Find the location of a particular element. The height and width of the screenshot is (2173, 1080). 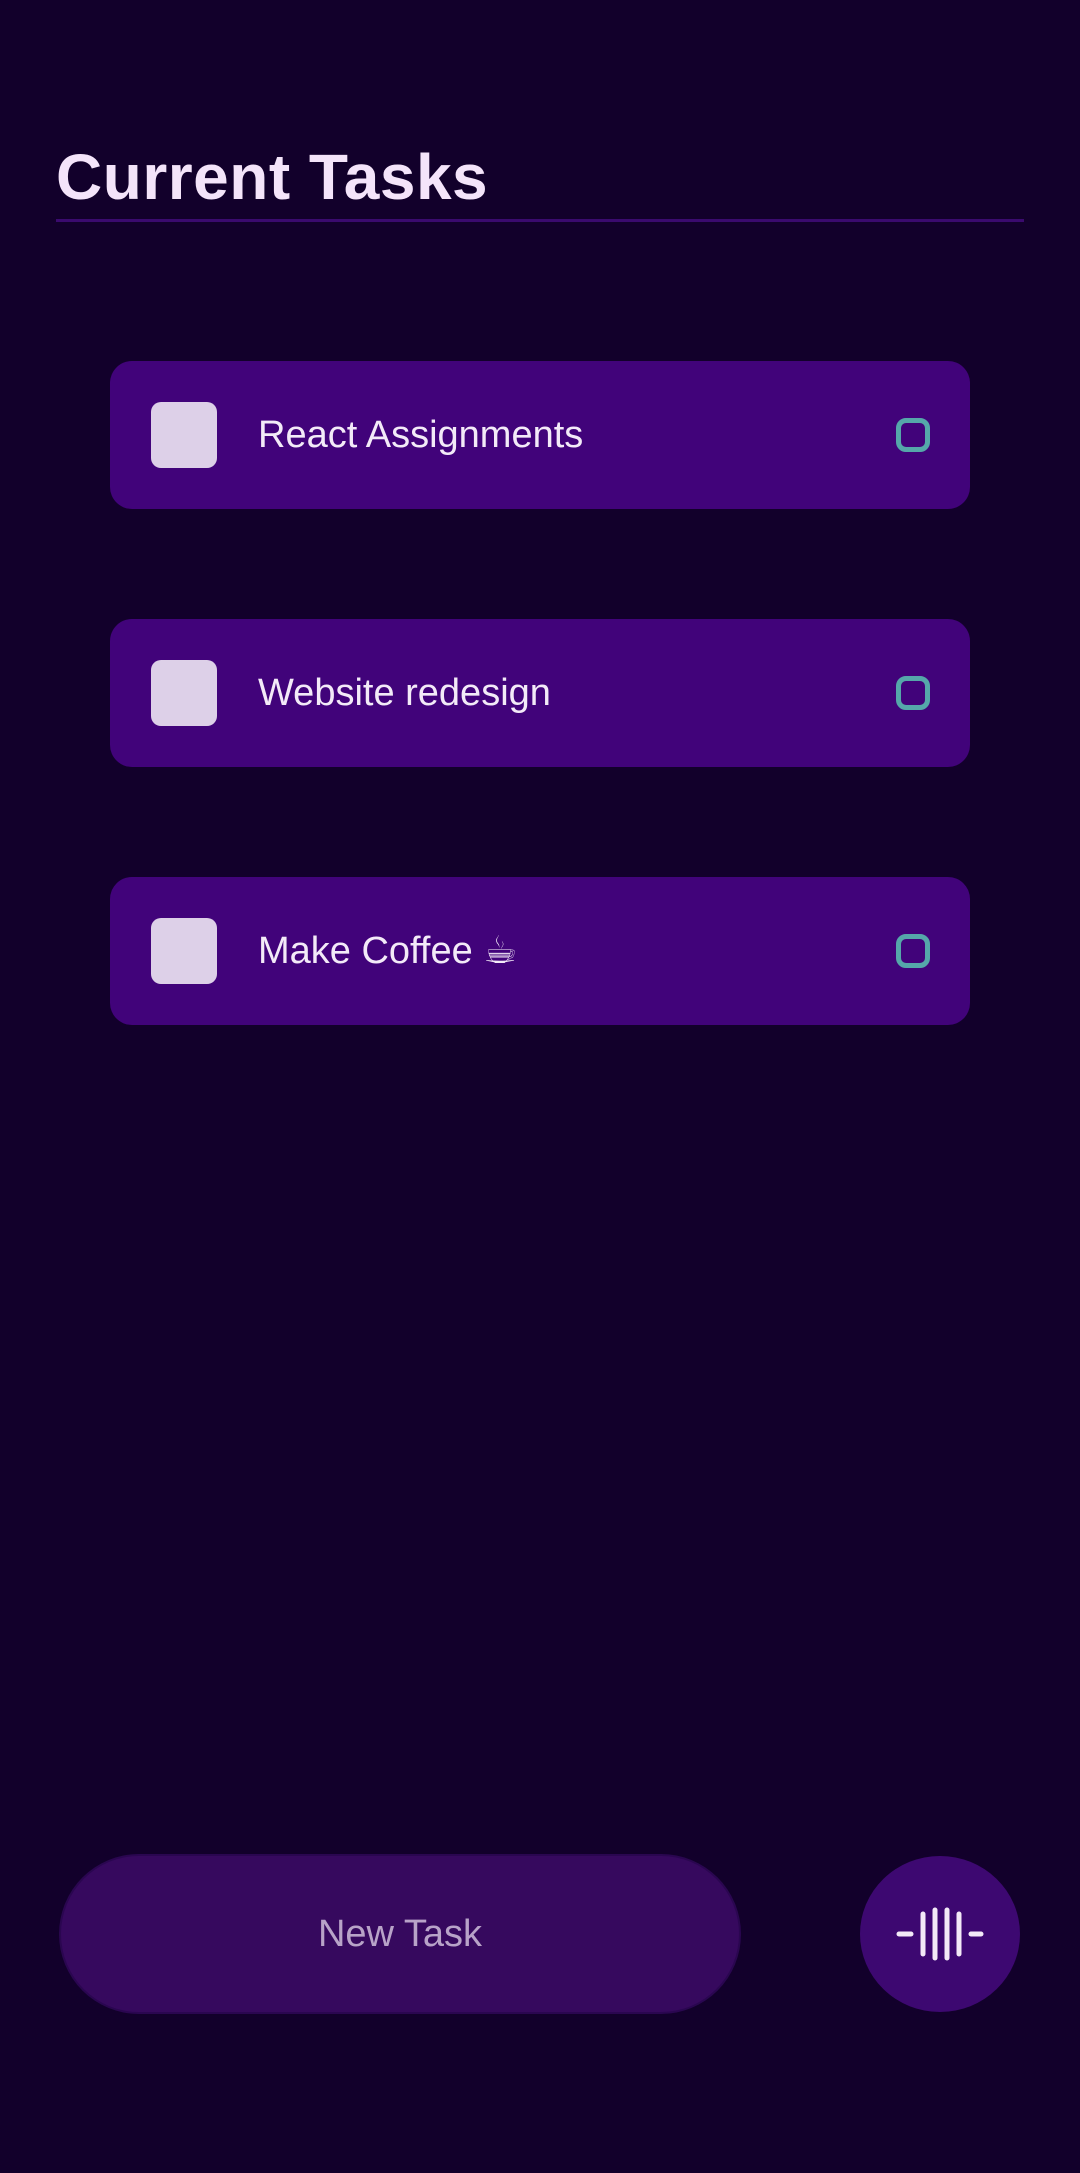

voice-waveform-icon is located at coordinates (940, 1934).